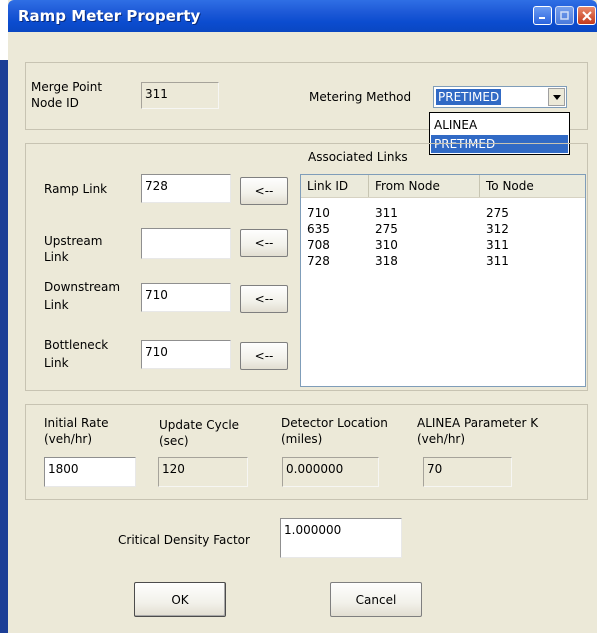 This screenshot has height=633, width=597. What do you see at coordinates (186, 354) in the screenshot?
I see `bottleneck-link-field: 710` at bounding box center [186, 354].